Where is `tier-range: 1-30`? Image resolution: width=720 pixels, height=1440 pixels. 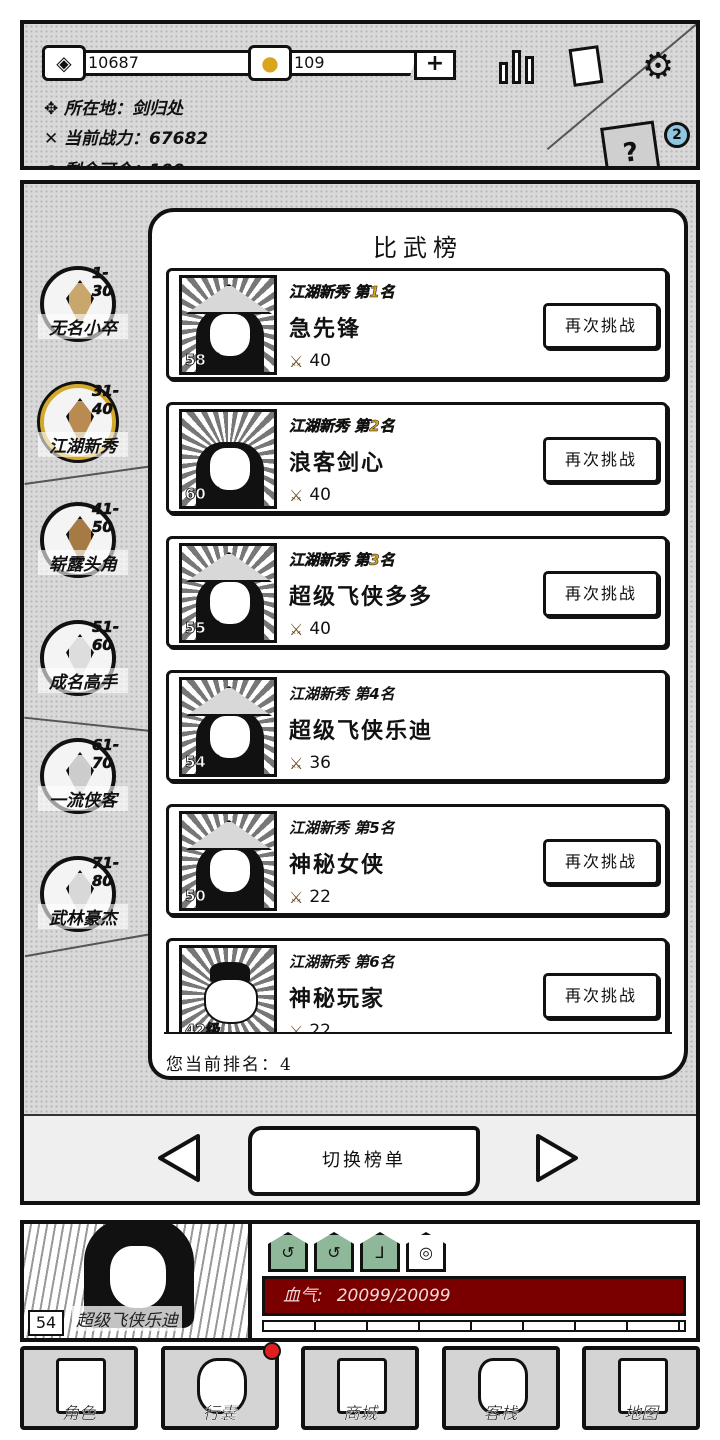
tier-range: 1-30 is located at coordinates (102, 282).